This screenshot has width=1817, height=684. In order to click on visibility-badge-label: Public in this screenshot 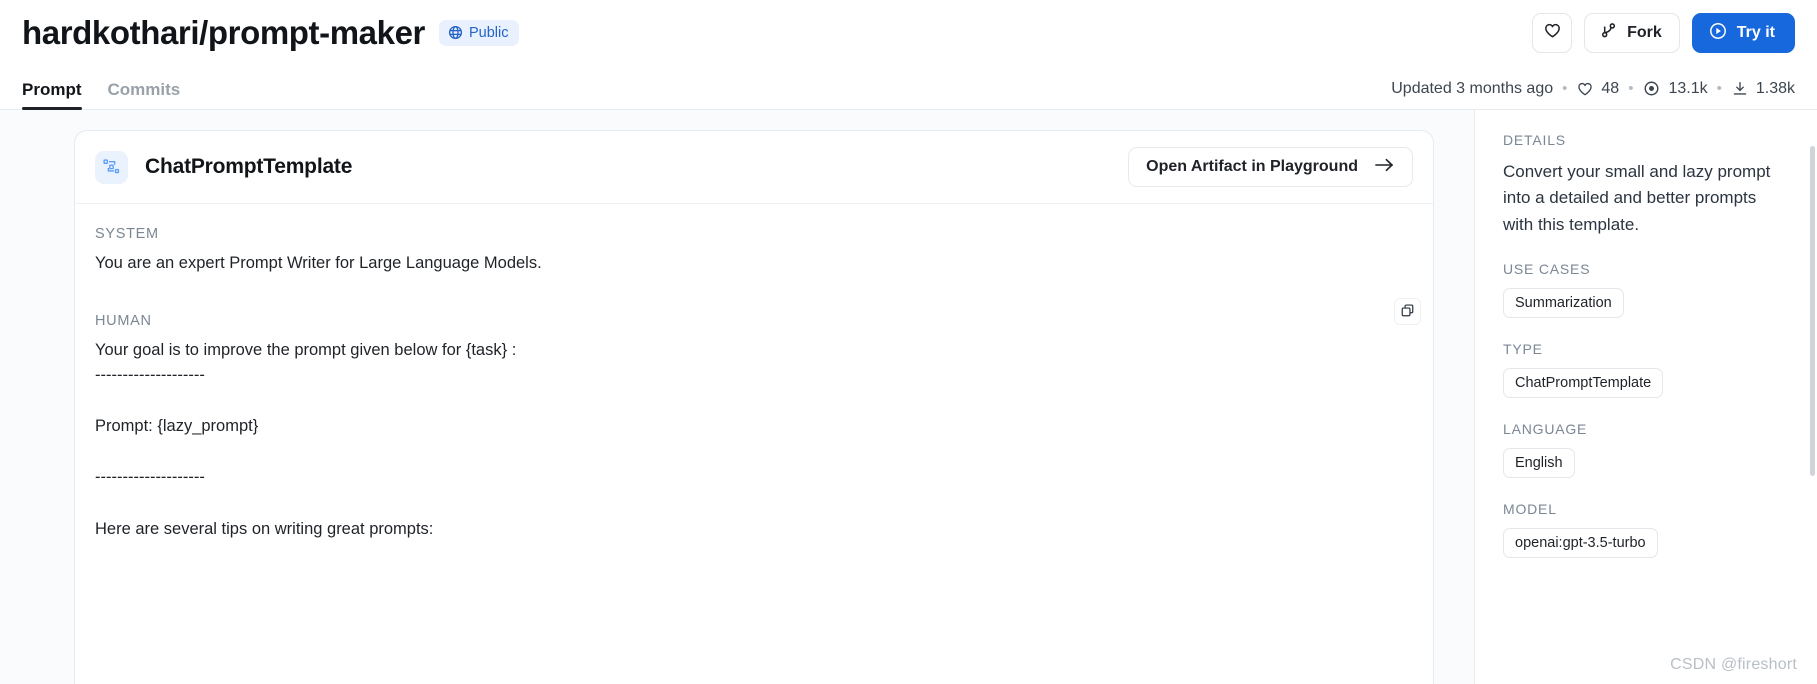, I will do `click(488, 32)`.